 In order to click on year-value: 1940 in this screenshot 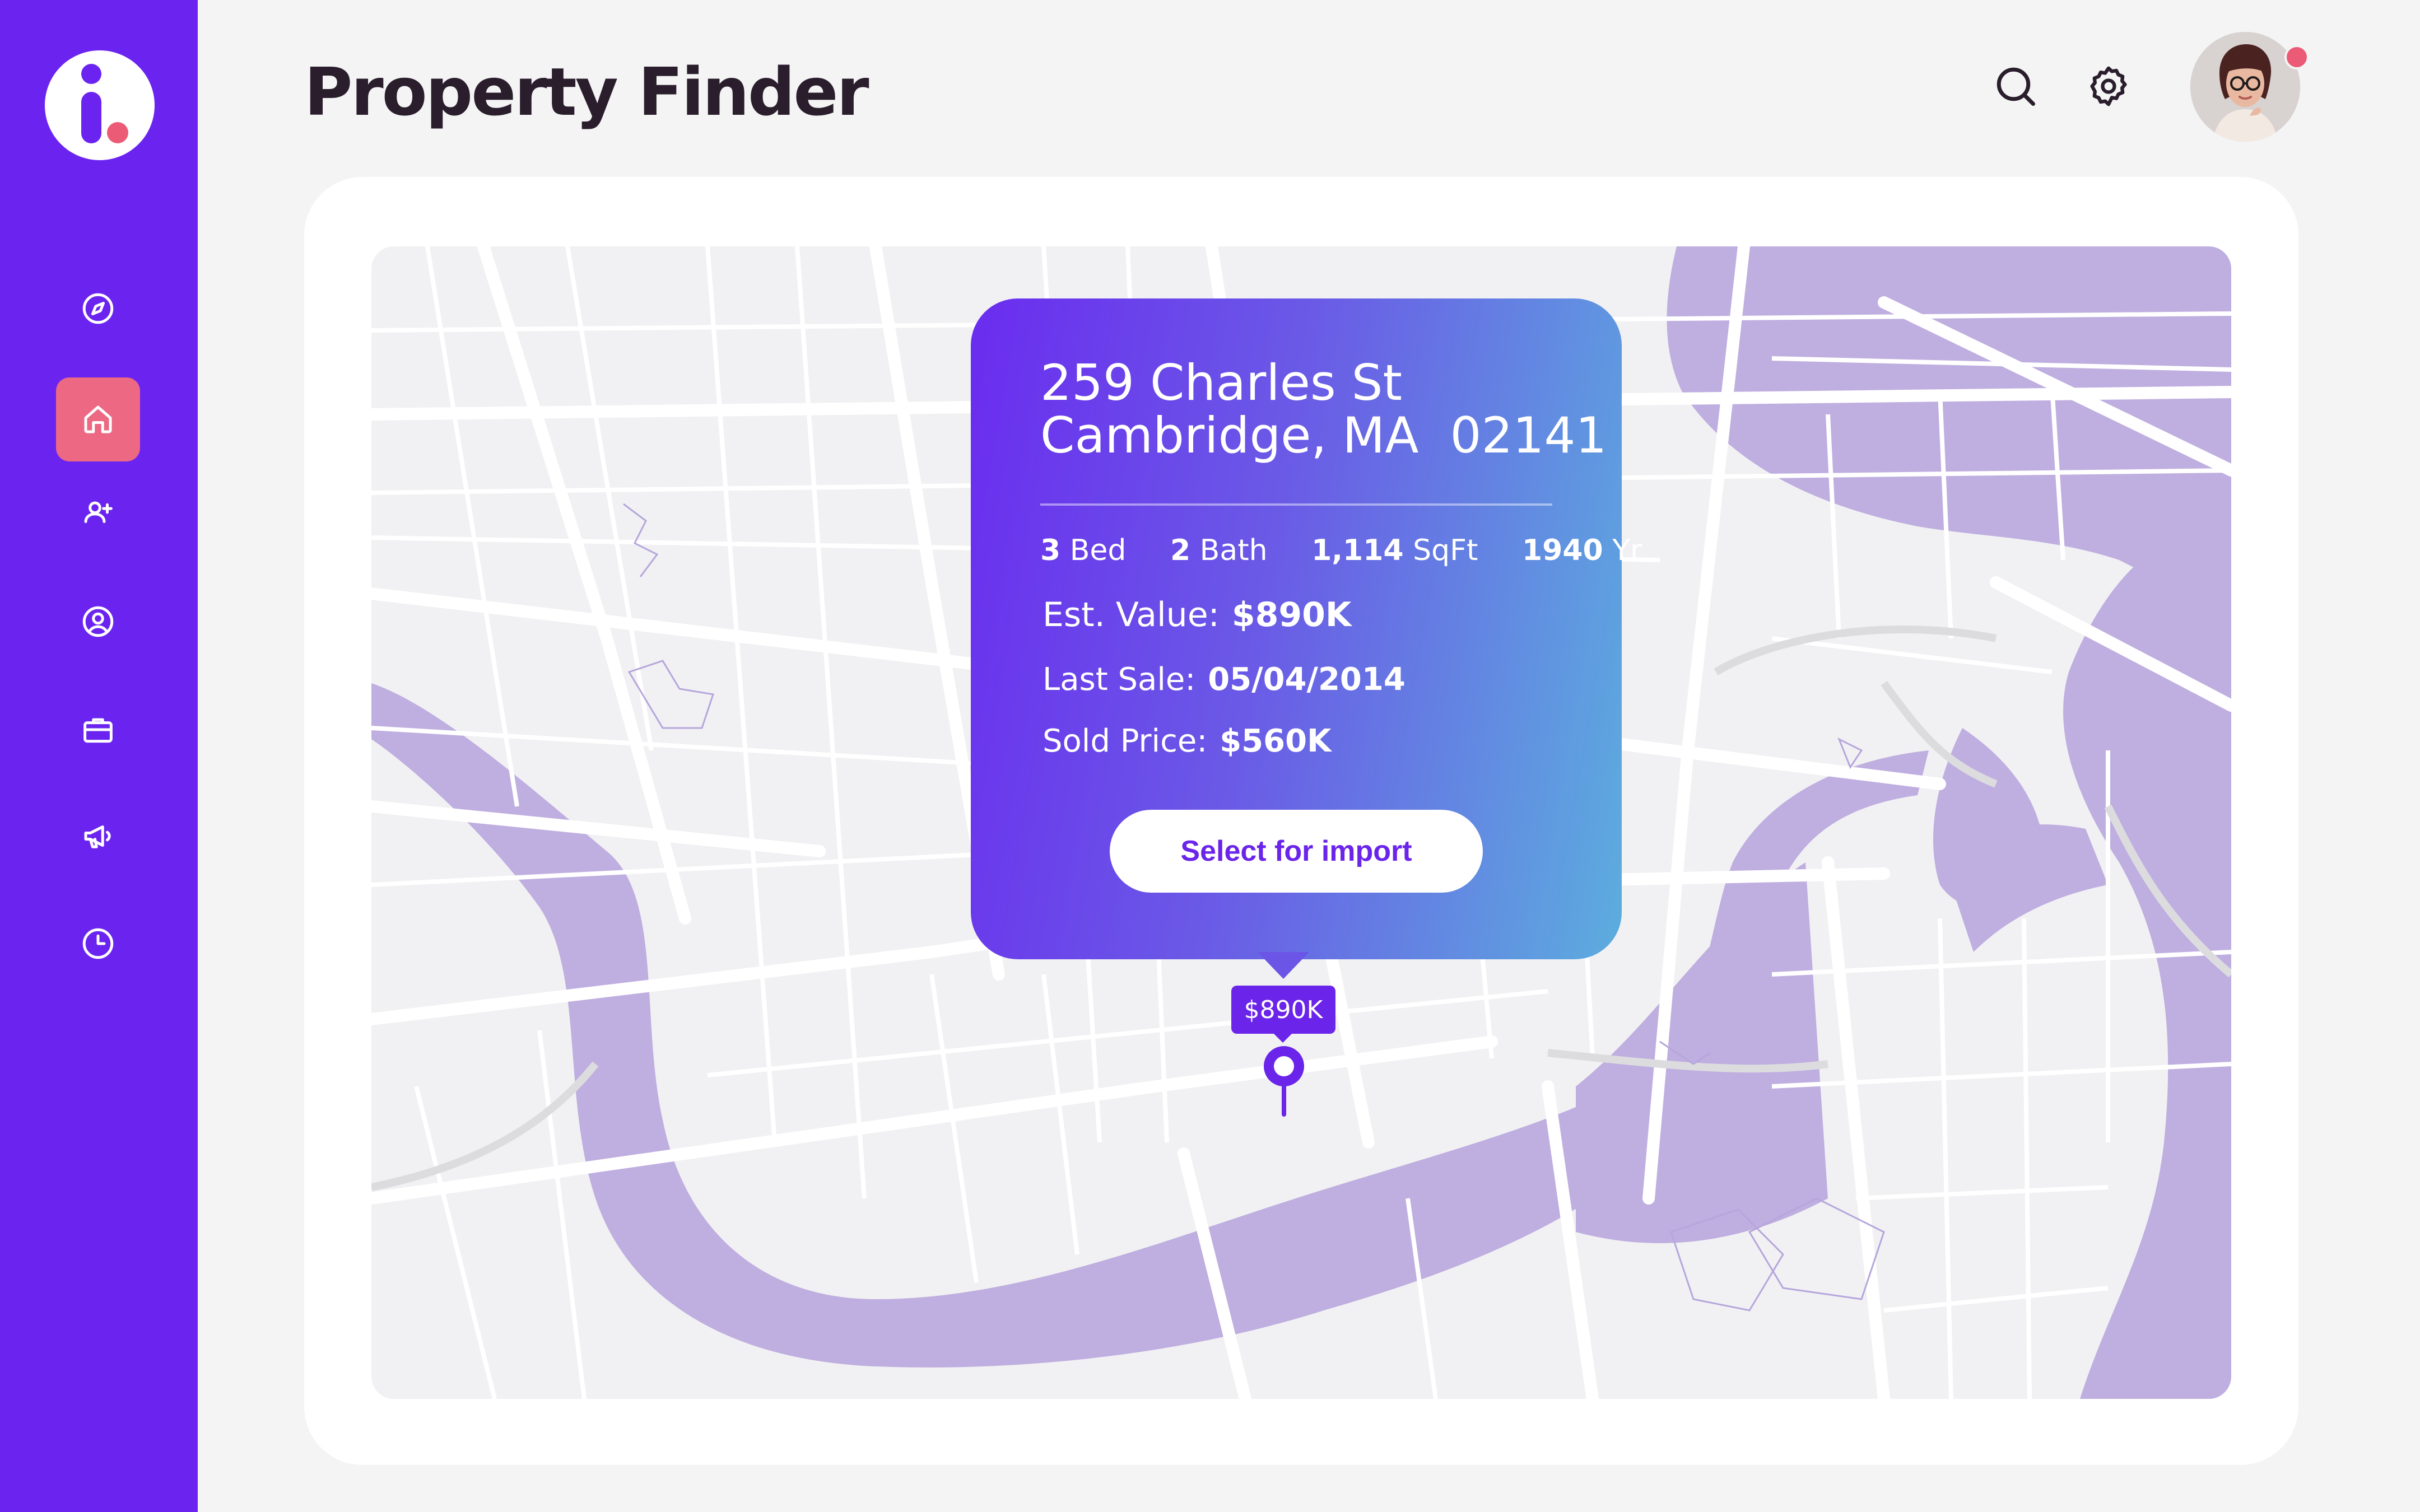, I will do `click(1562, 551)`.